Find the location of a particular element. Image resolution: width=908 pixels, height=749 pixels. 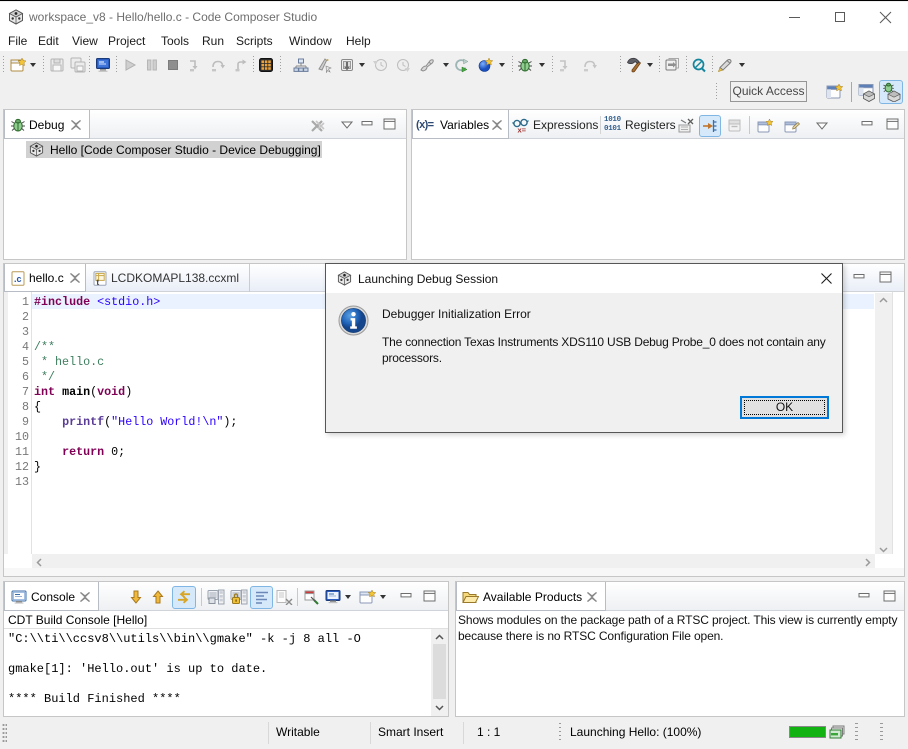

svg-text: .c is located at coordinates (18, 279).